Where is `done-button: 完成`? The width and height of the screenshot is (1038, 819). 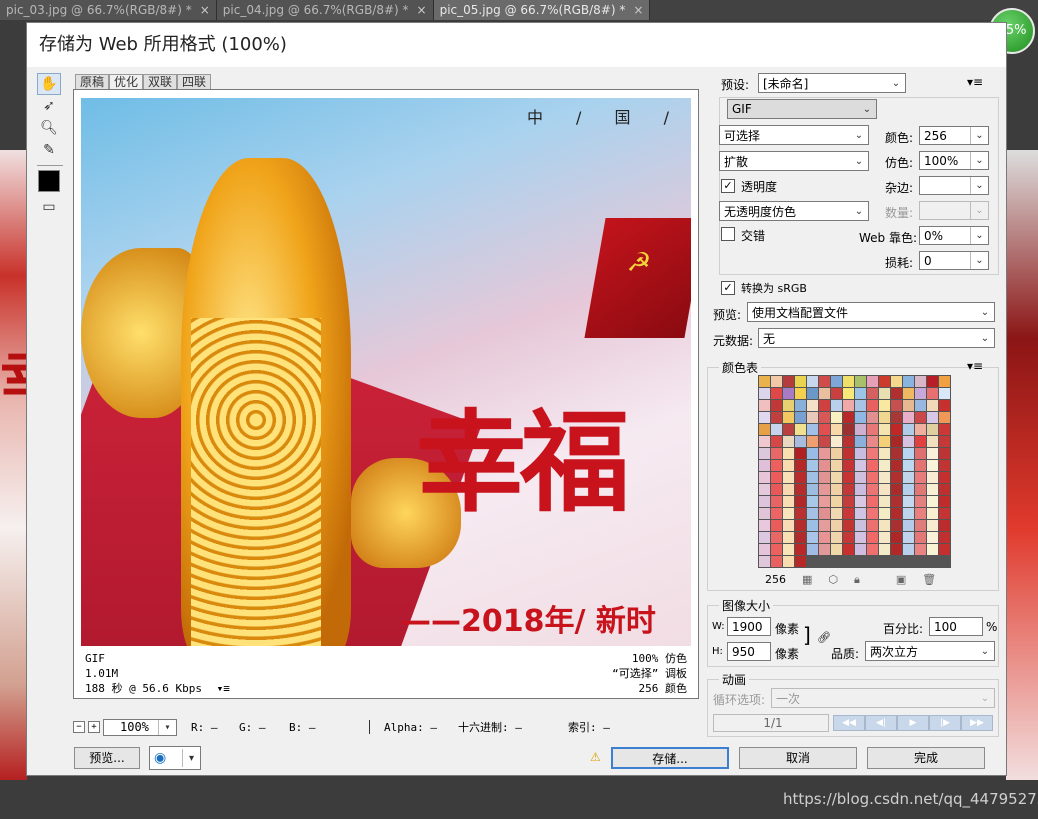
done-button: 完成 is located at coordinates (926, 758).